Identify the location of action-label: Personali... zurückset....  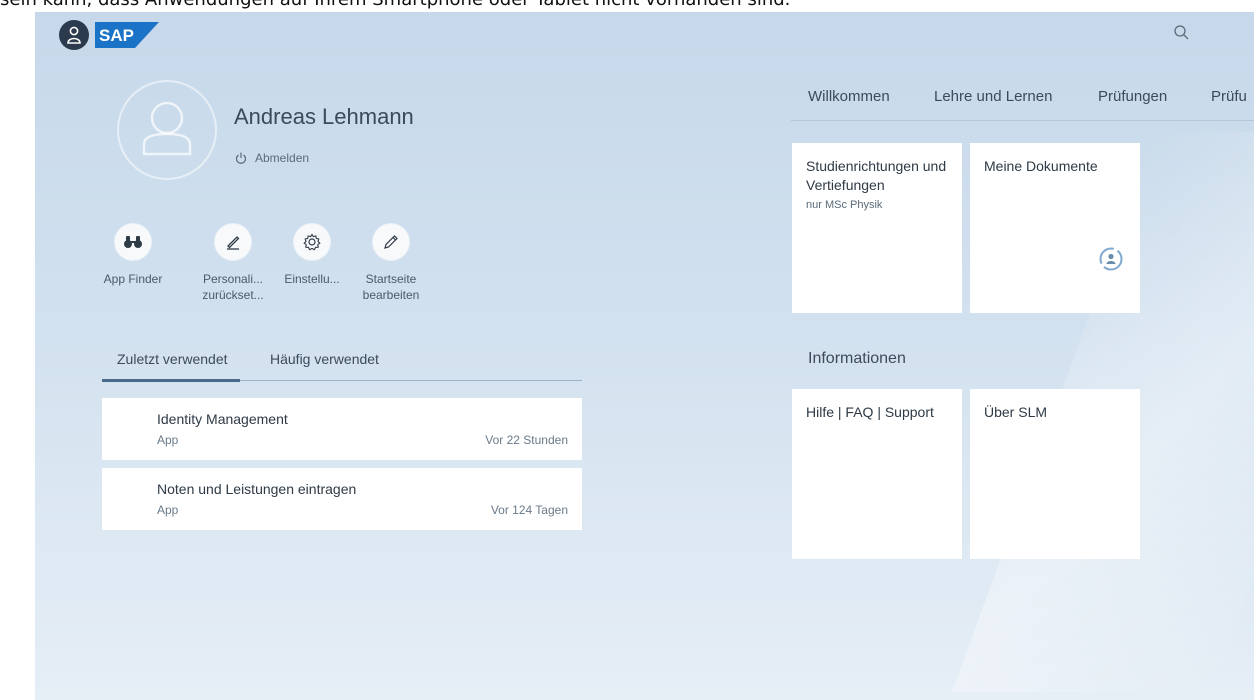
(233, 287).